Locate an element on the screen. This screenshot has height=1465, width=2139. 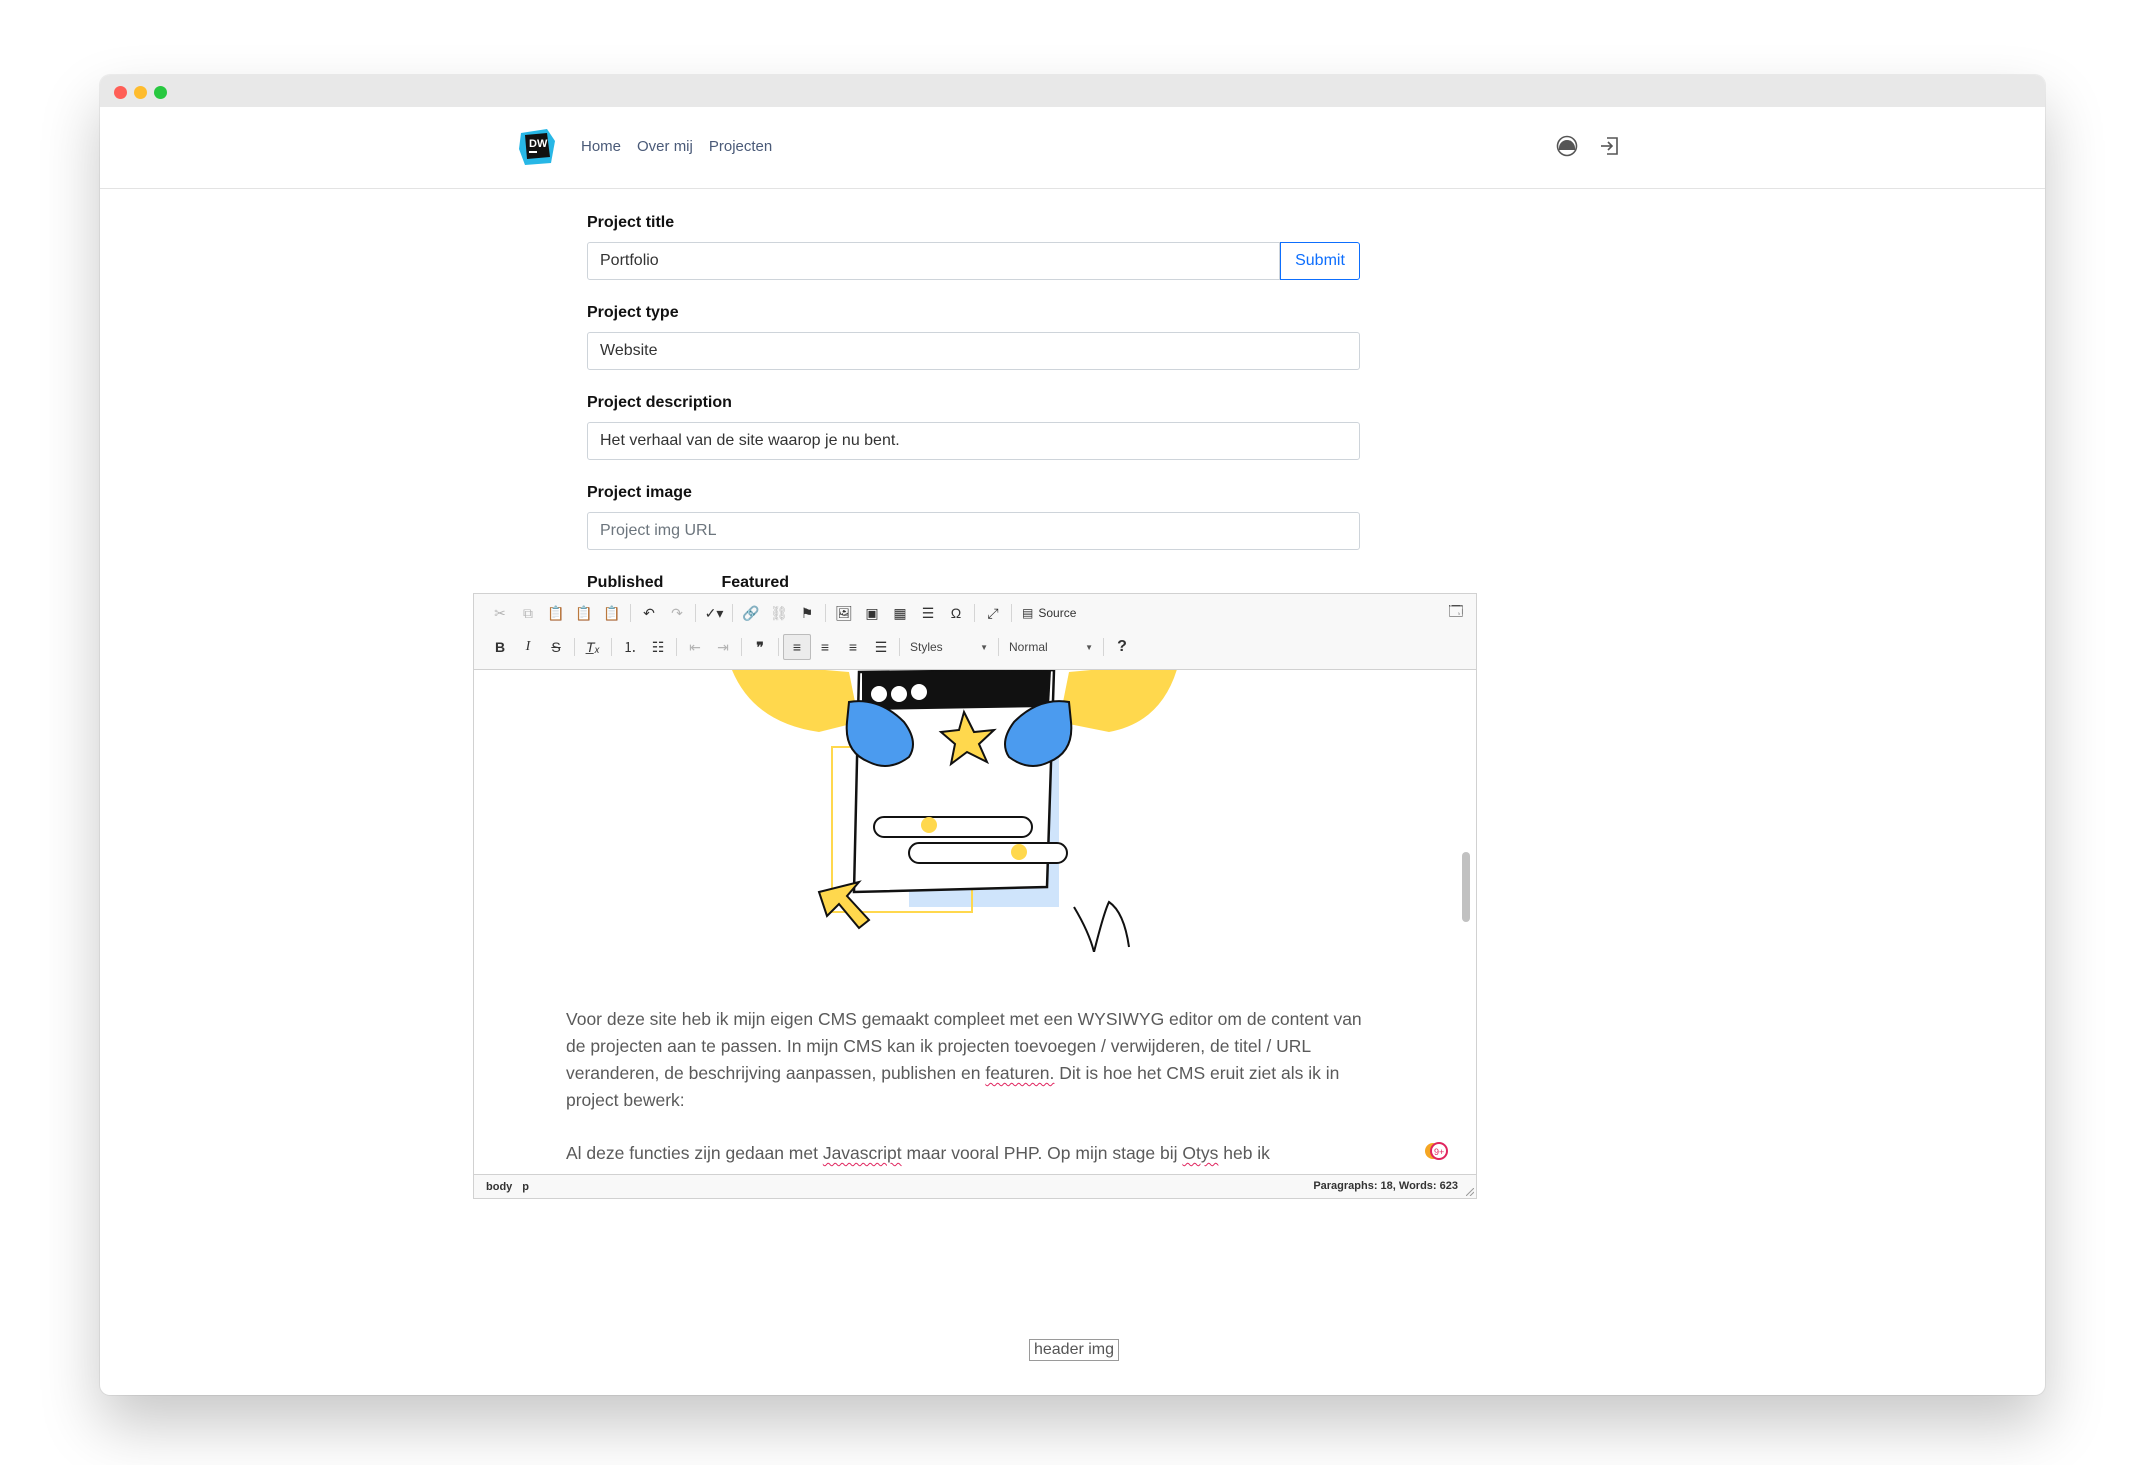
help-button: ? is located at coordinates (1122, 647).